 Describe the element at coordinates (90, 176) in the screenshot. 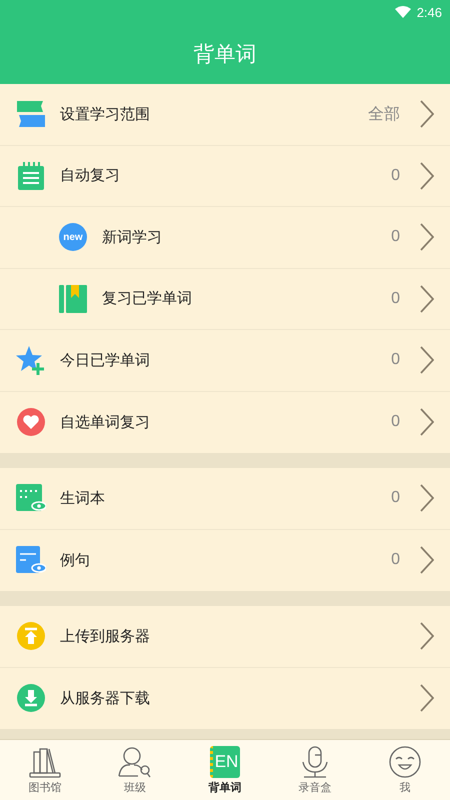

I see `row-label: 自动复习` at that location.